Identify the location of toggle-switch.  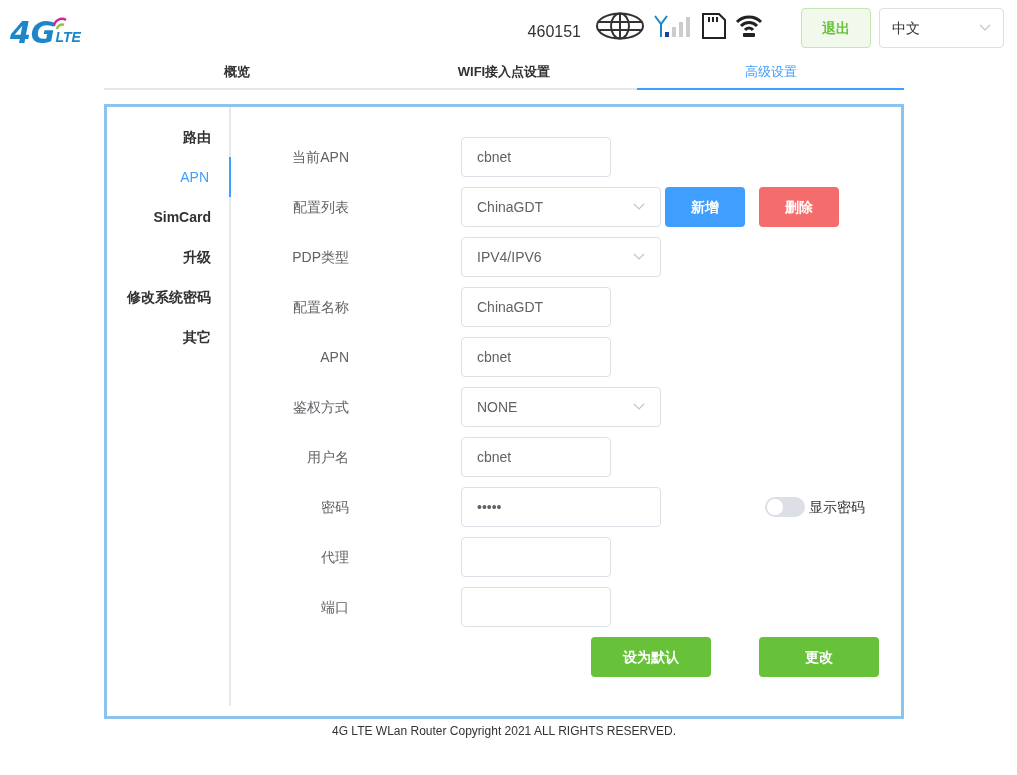
(785, 507).